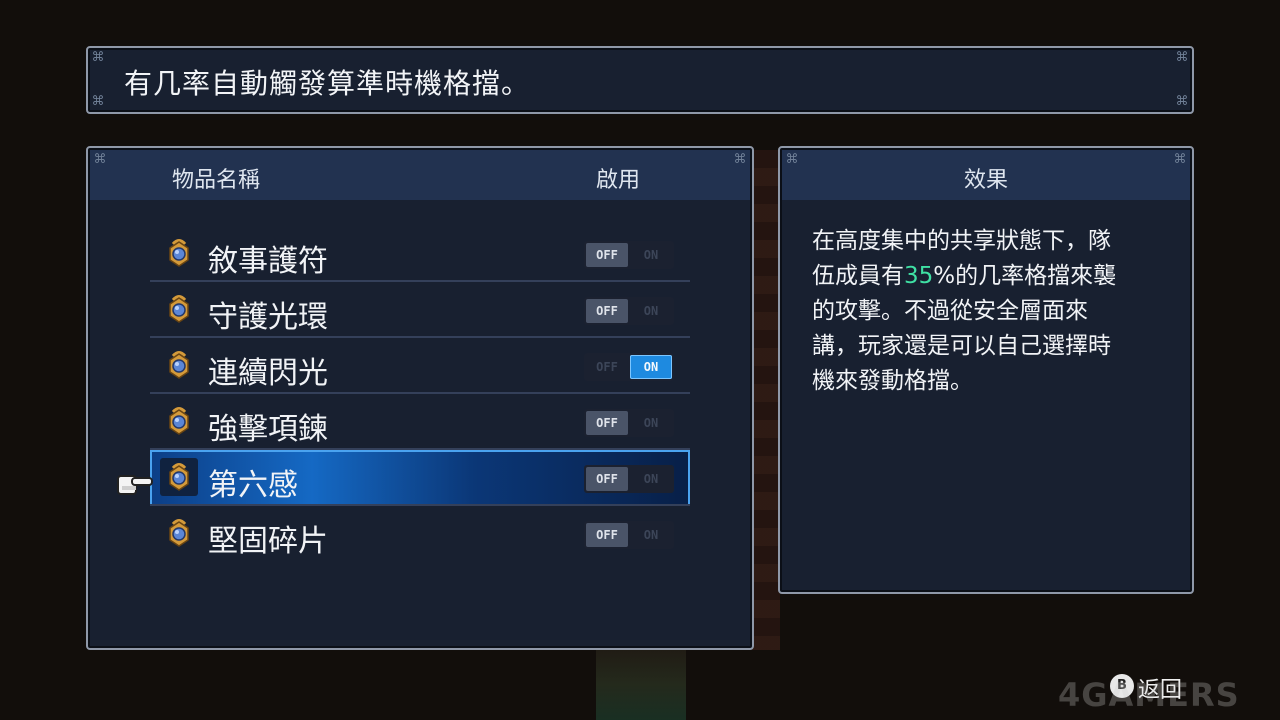  Describe the element at coordinates (950, 311) in the screenshot. I see `effect-line: 的攻擊。不過從安全層面來` at that location.